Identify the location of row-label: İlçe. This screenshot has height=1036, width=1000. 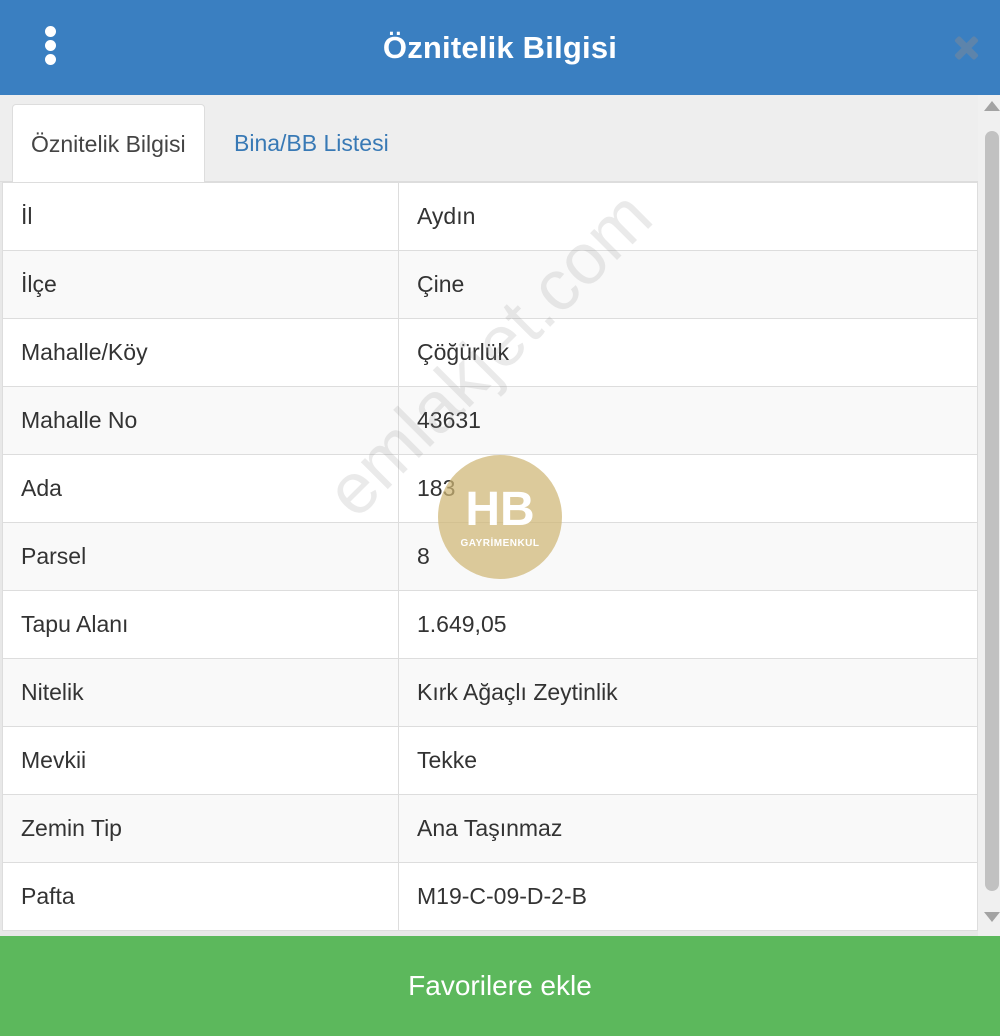
(200, 284).